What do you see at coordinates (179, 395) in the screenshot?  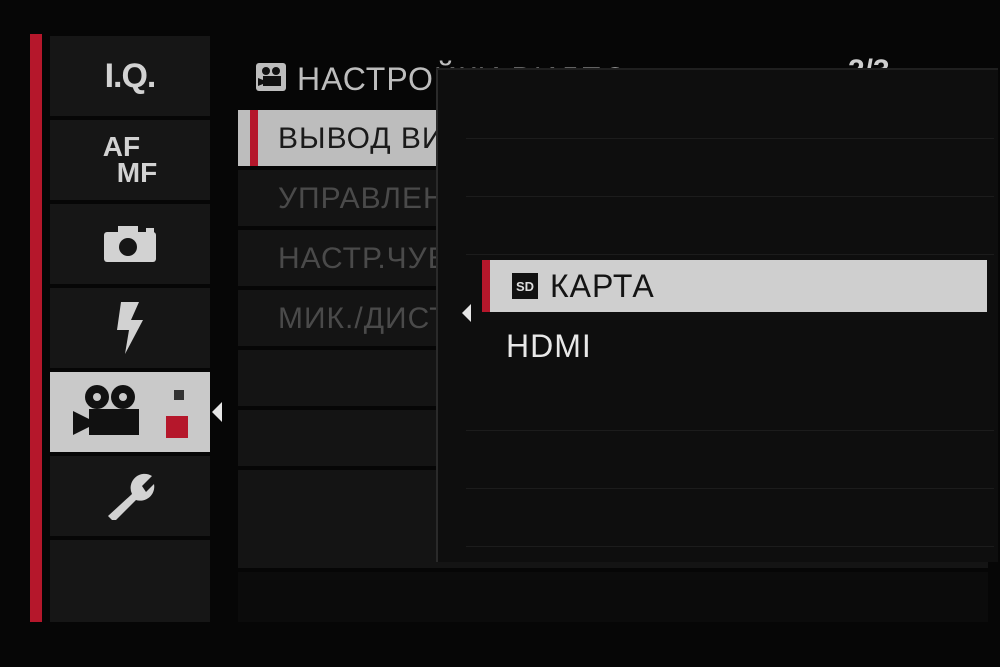 I see `page-indicator-inactive` at bounding box center [179, 395].